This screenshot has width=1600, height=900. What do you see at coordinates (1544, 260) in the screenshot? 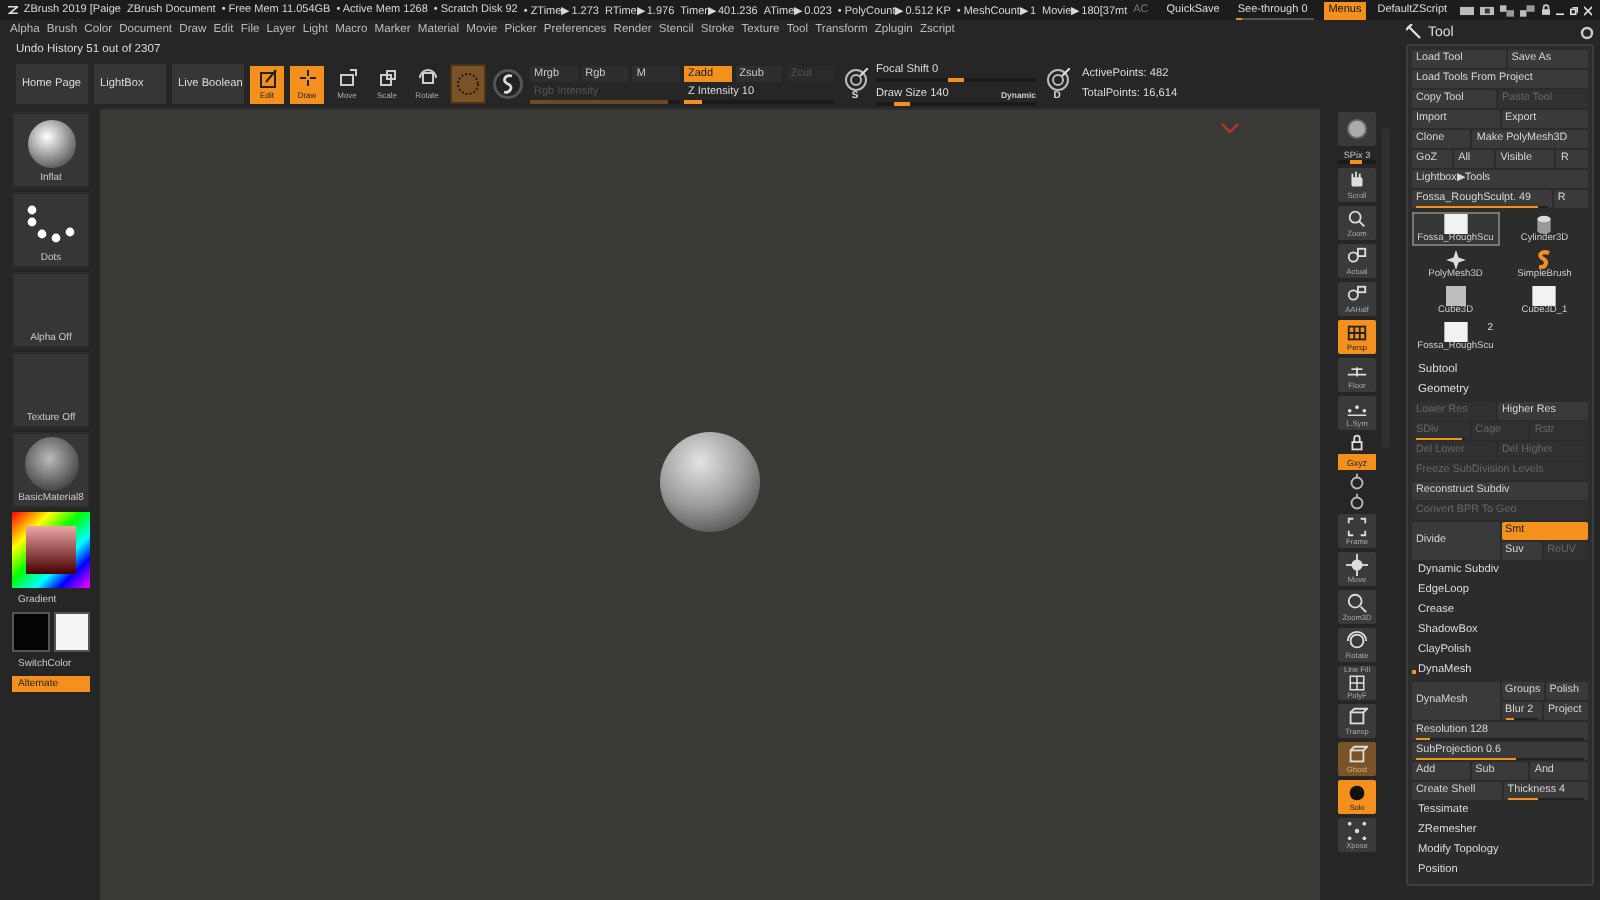
I see `s-shape-icon` at bounding box center [1544, 260].